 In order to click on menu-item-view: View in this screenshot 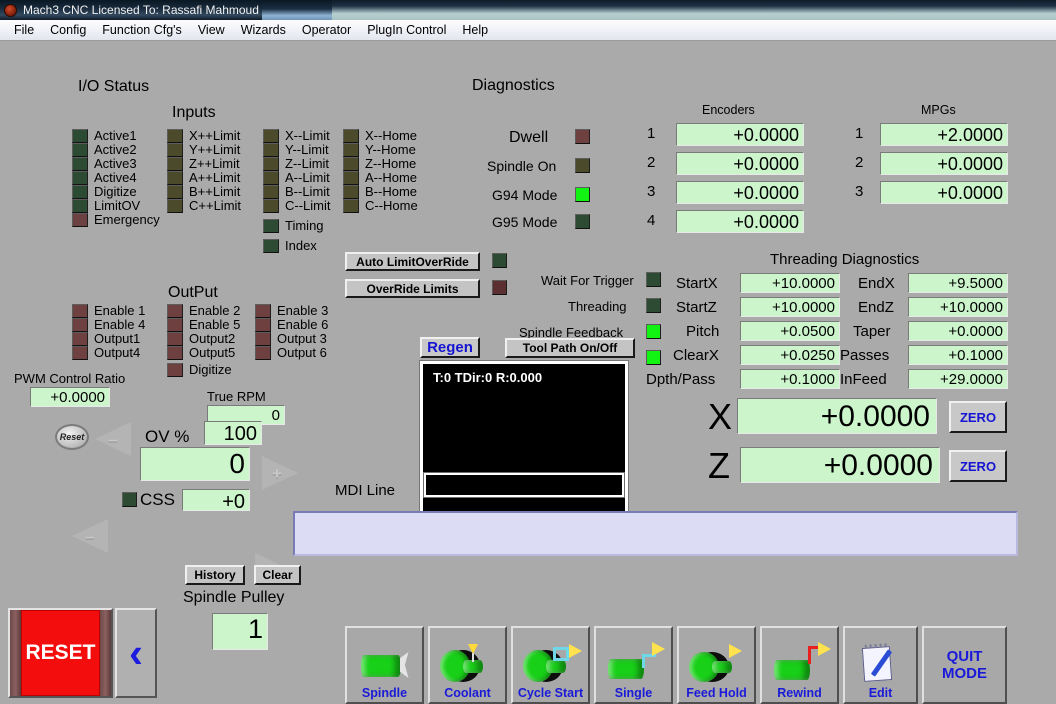, I will do `click(211, 30)`.